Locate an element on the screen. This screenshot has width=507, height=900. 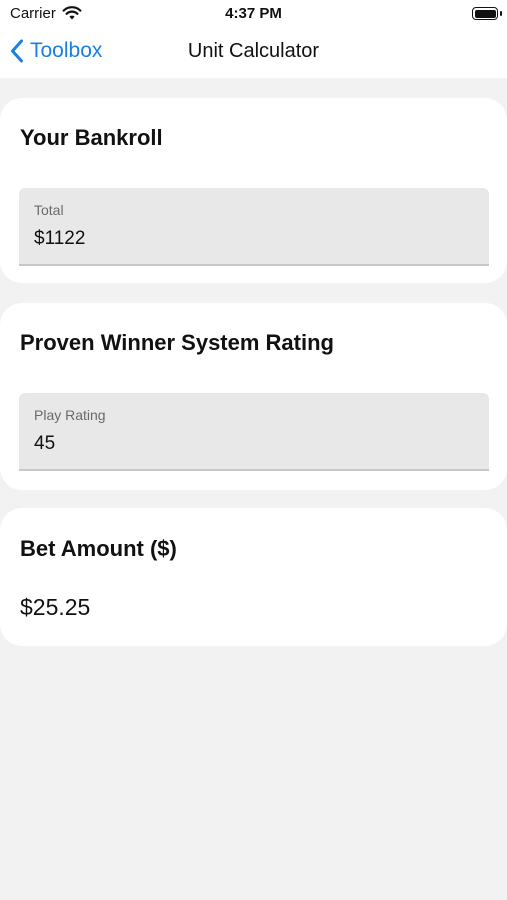
bankroll-title: Your Bankroll is located at coordinates (91, 137).